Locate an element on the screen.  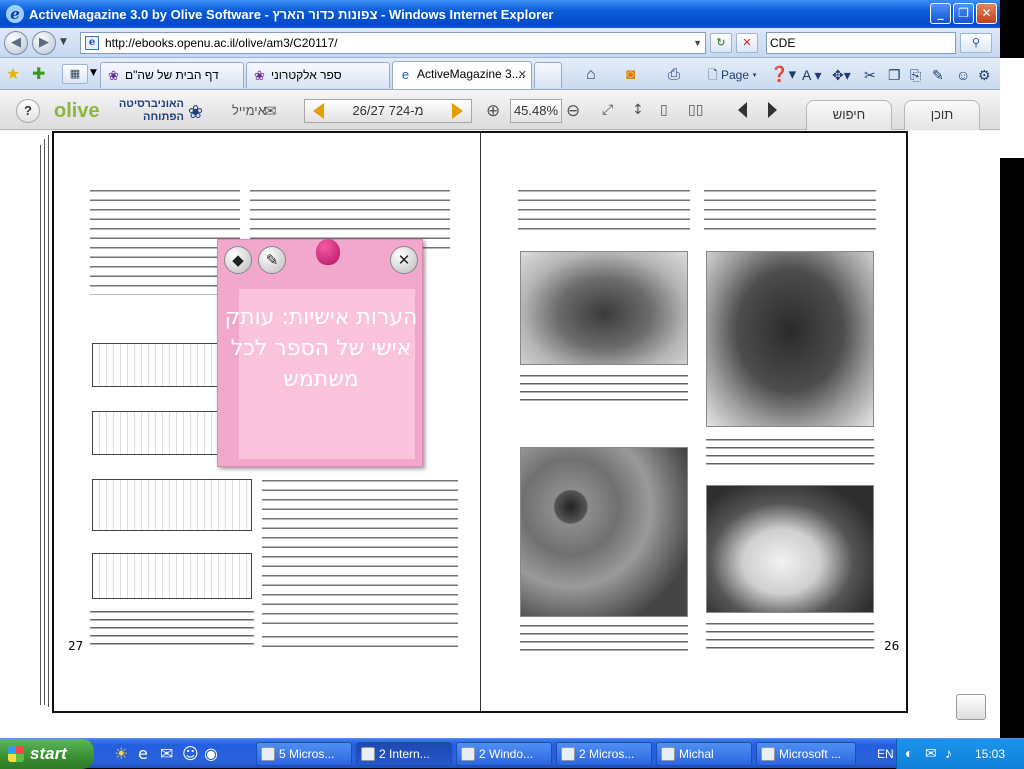
tab-list-dropdown-icon: ▼ is located at coordinates (93, 73).